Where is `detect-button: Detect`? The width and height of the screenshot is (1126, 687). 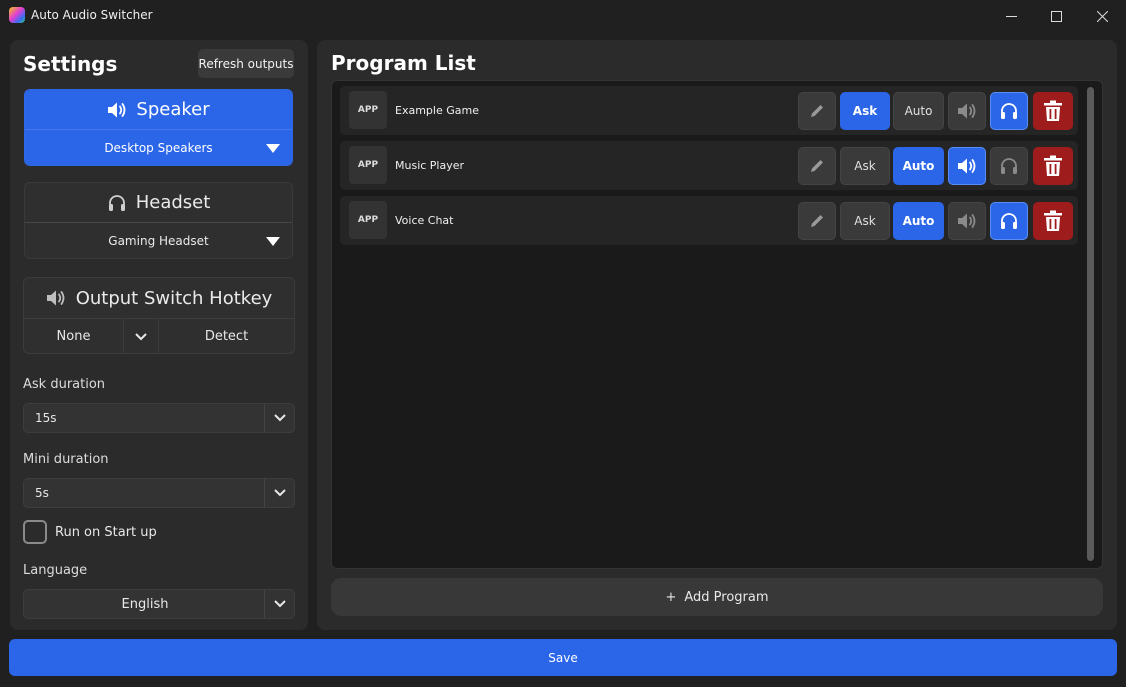 detect-button: Detect is located at coordinates (226, 336).